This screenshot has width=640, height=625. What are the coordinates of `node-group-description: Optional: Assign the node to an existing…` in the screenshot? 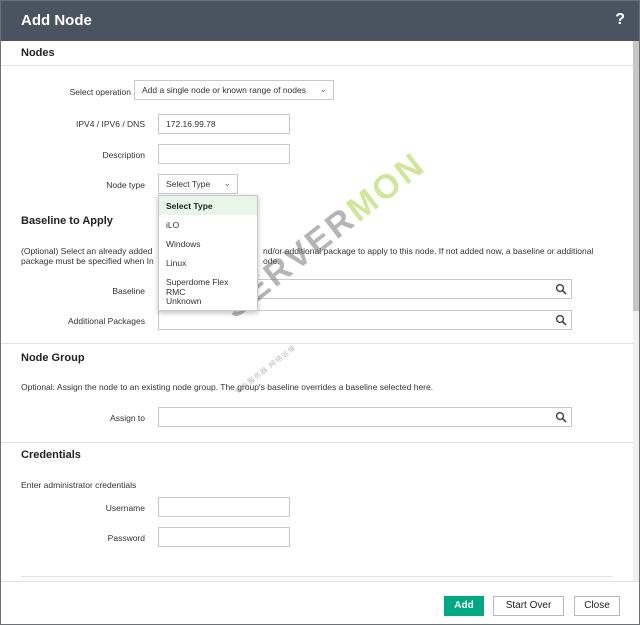 It's located at (227, 387).